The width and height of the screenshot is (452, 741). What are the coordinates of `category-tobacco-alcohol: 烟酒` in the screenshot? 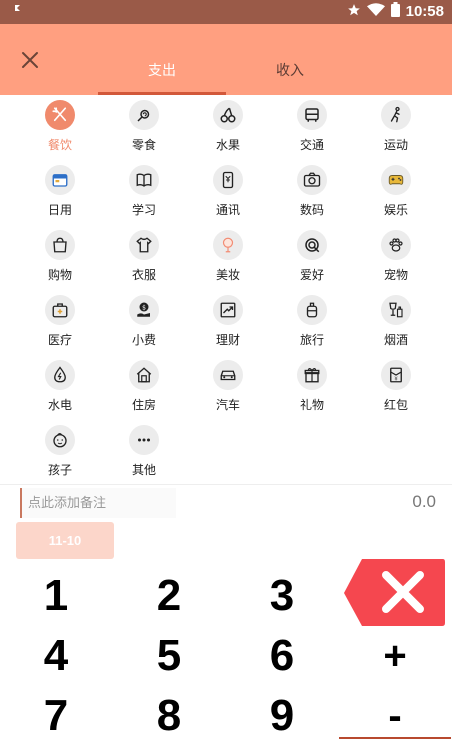 It's located at (396, 325).